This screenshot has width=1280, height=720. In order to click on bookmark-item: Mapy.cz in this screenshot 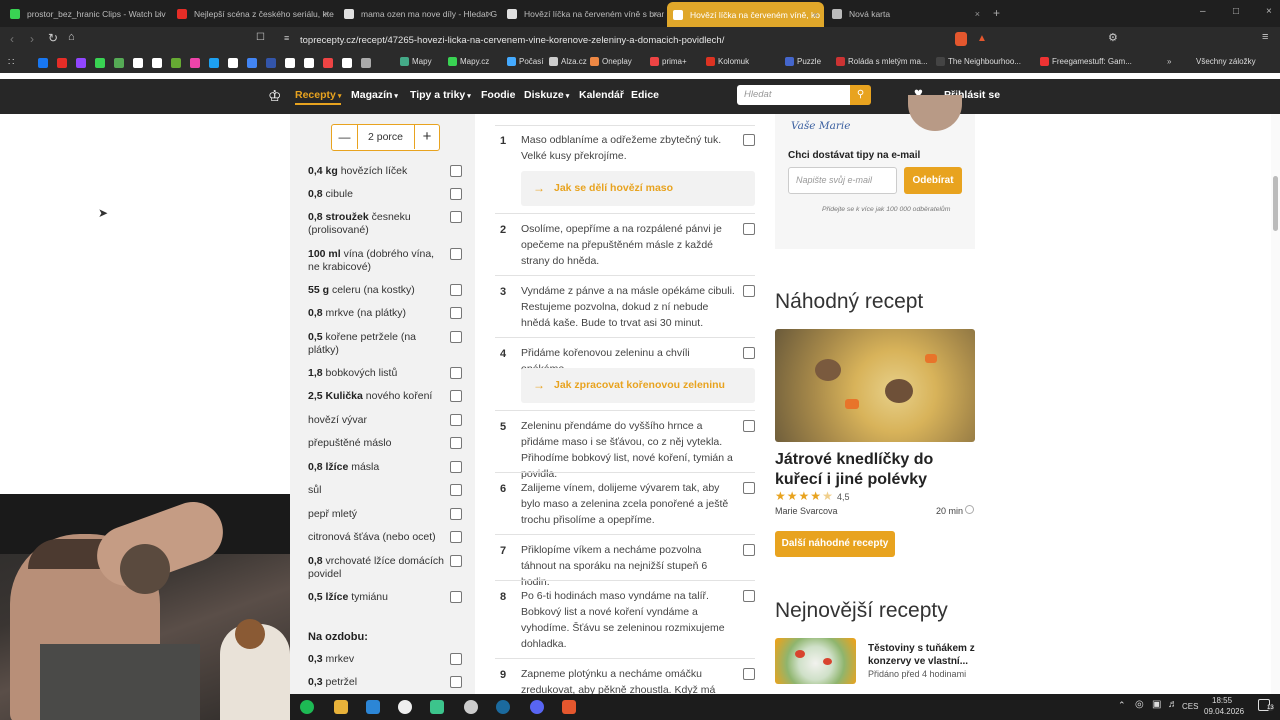, I will do `click(468, 61)`.